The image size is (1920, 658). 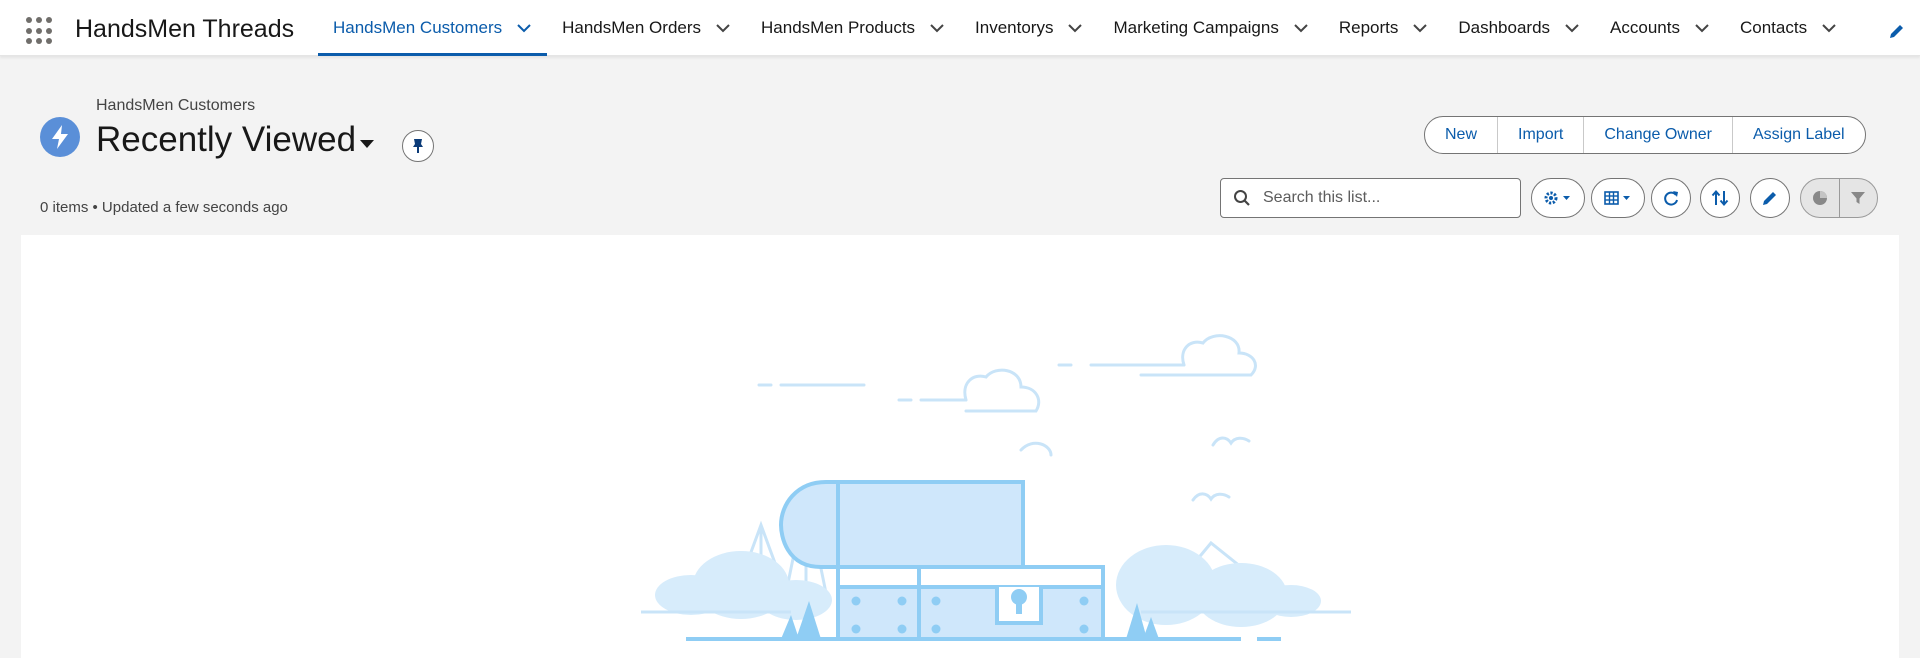 What do you see at coordinates (60, 137) in the screenshot?
I see `lightning-icon` at bounding box center [60, 137].